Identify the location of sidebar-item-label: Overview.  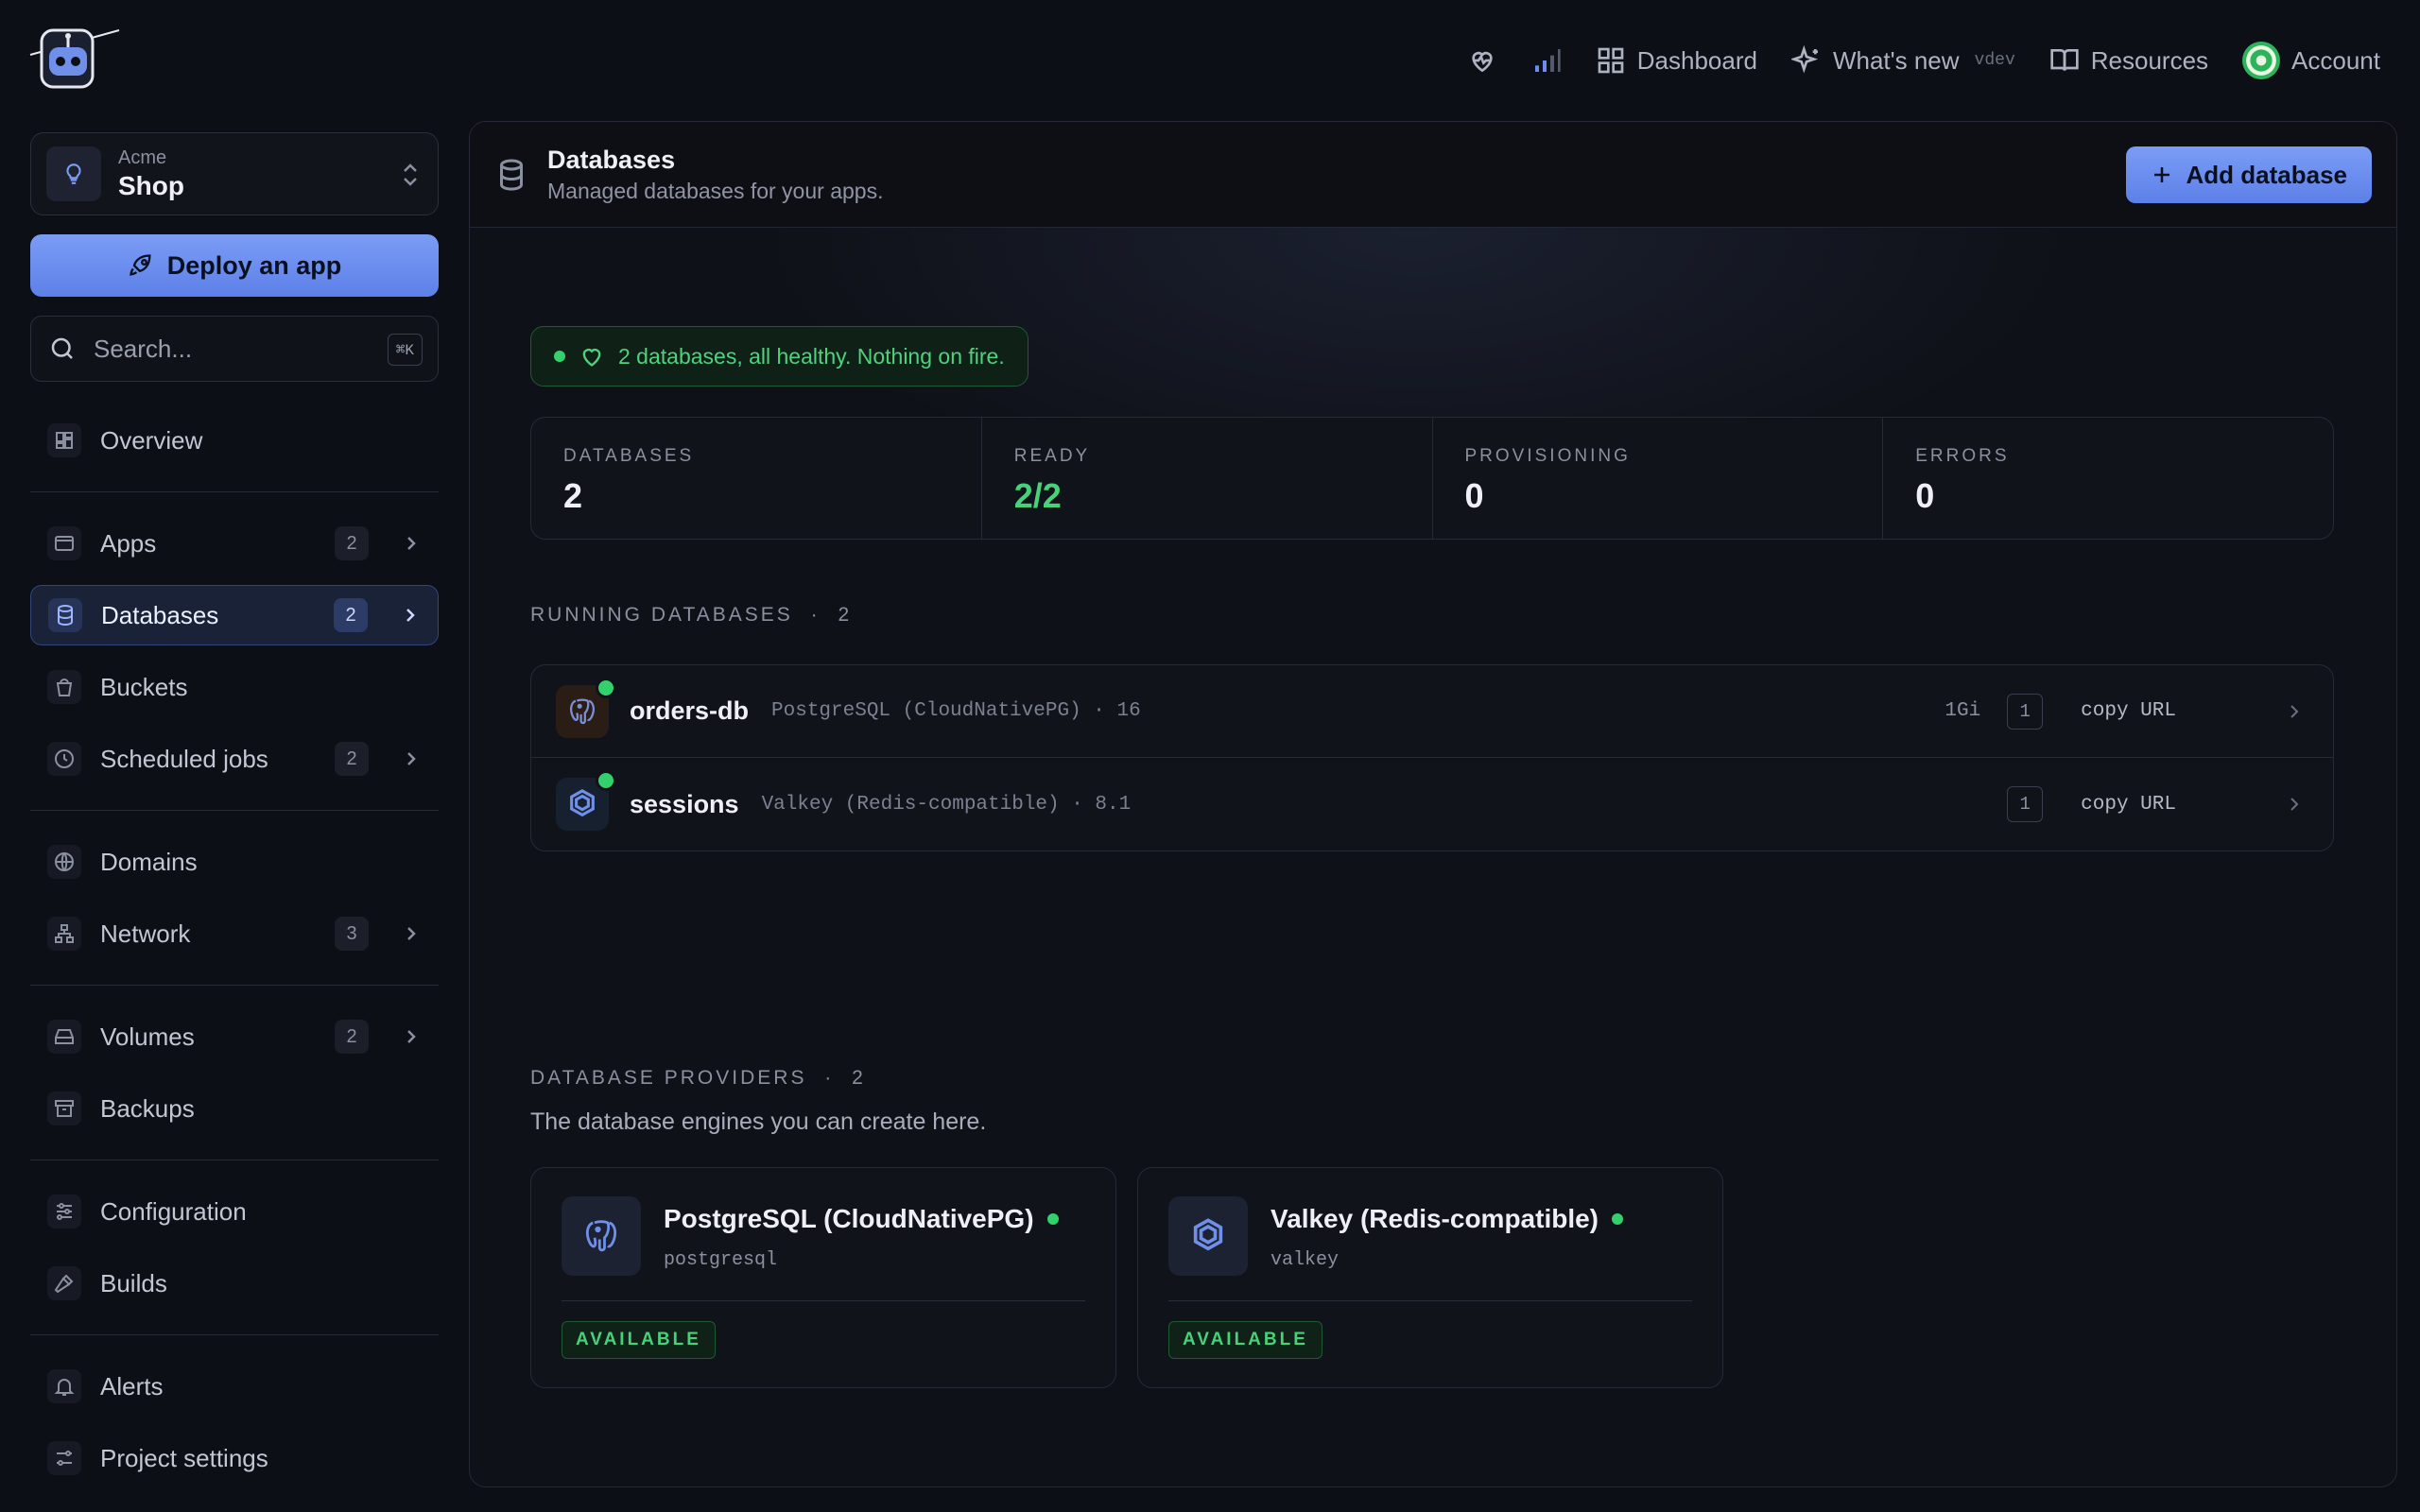
(151, 440).